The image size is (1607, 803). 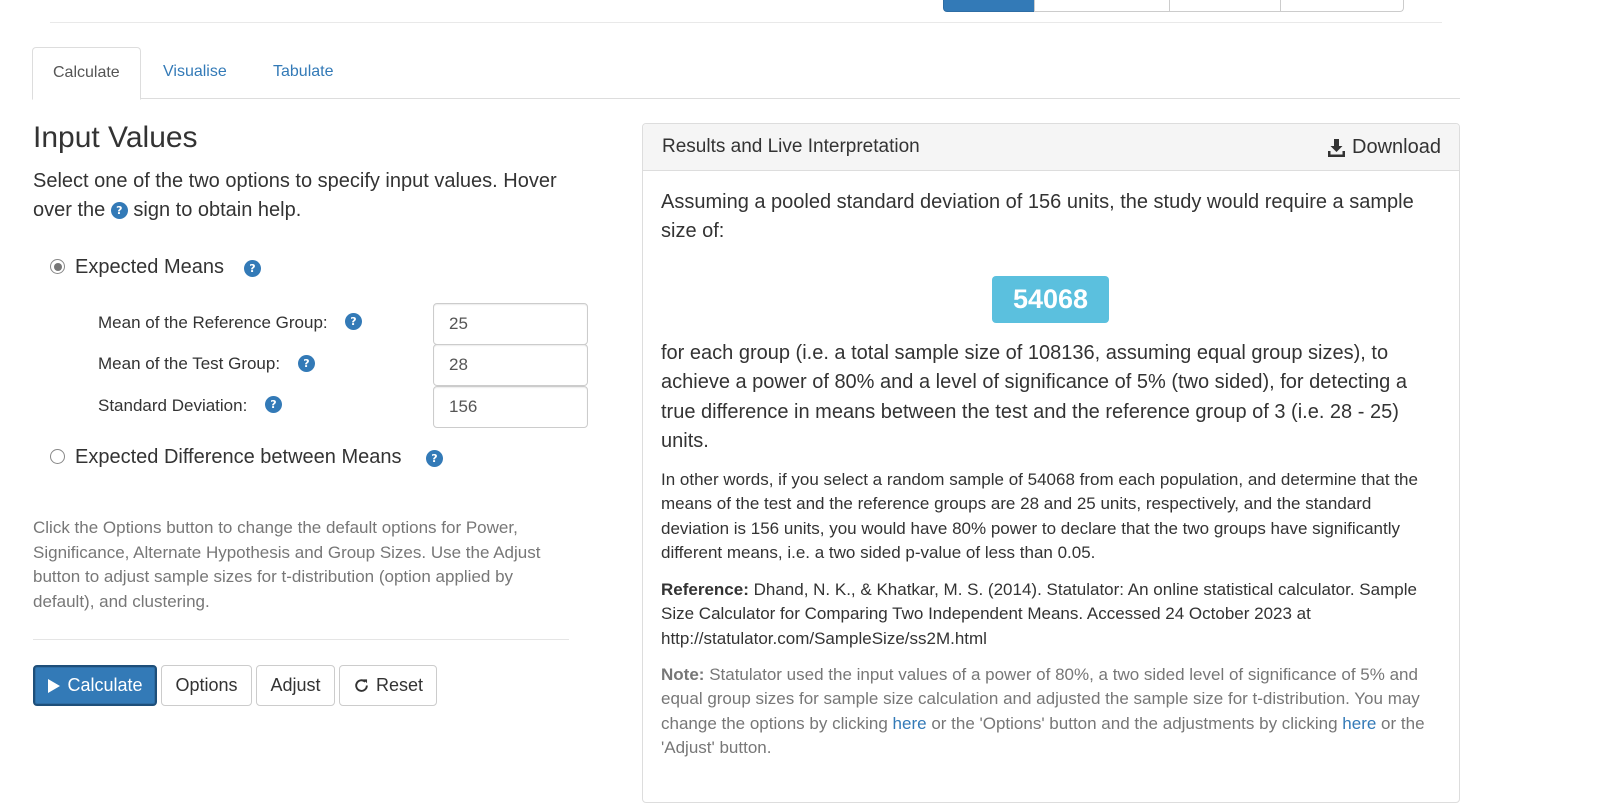 I want to click on adjust-button: Adjust, so click(x=295, y=685).